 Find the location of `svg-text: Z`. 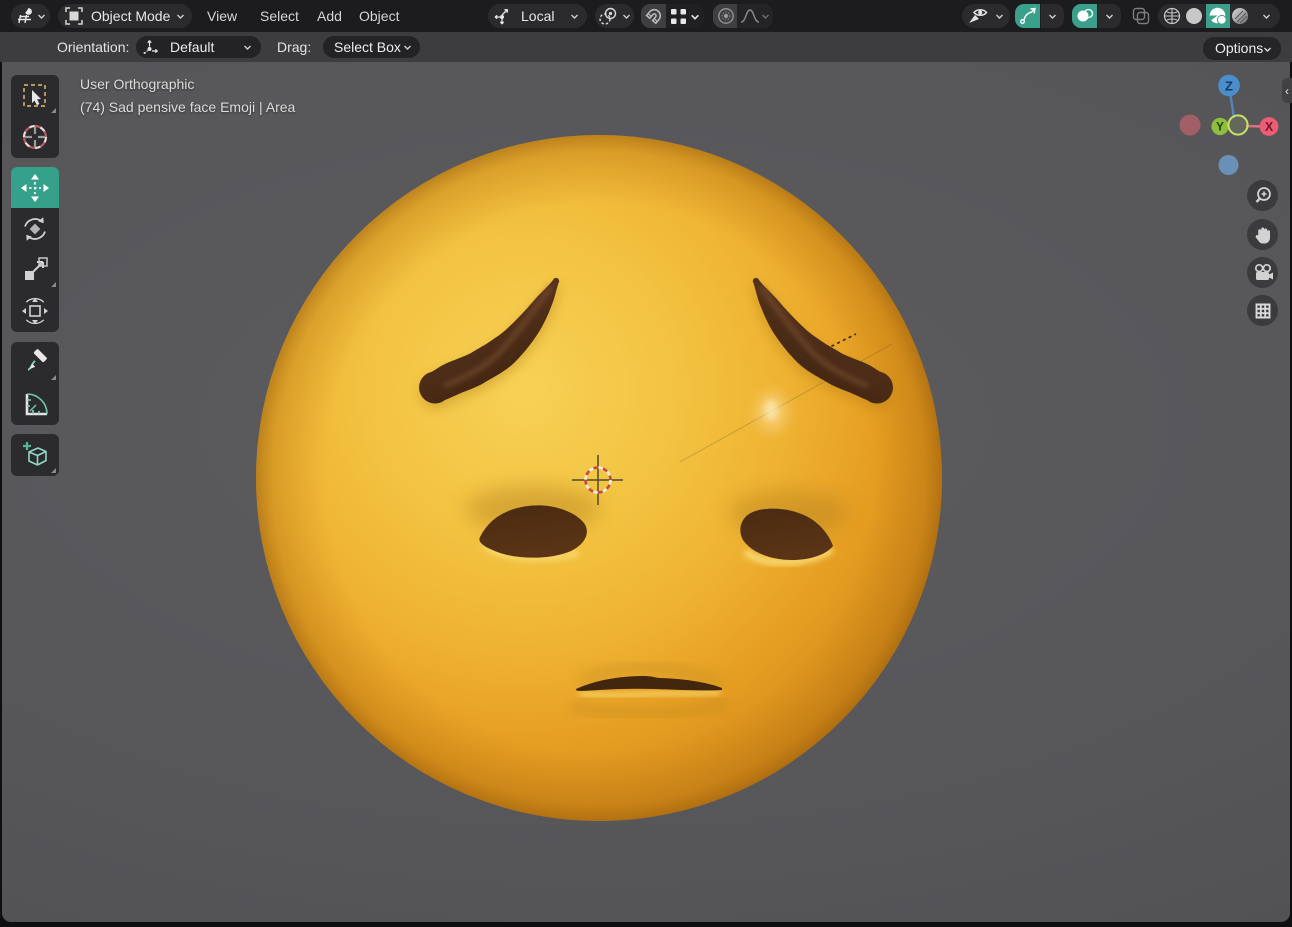

svg-text: Z is located at coordinates (1229, 85).